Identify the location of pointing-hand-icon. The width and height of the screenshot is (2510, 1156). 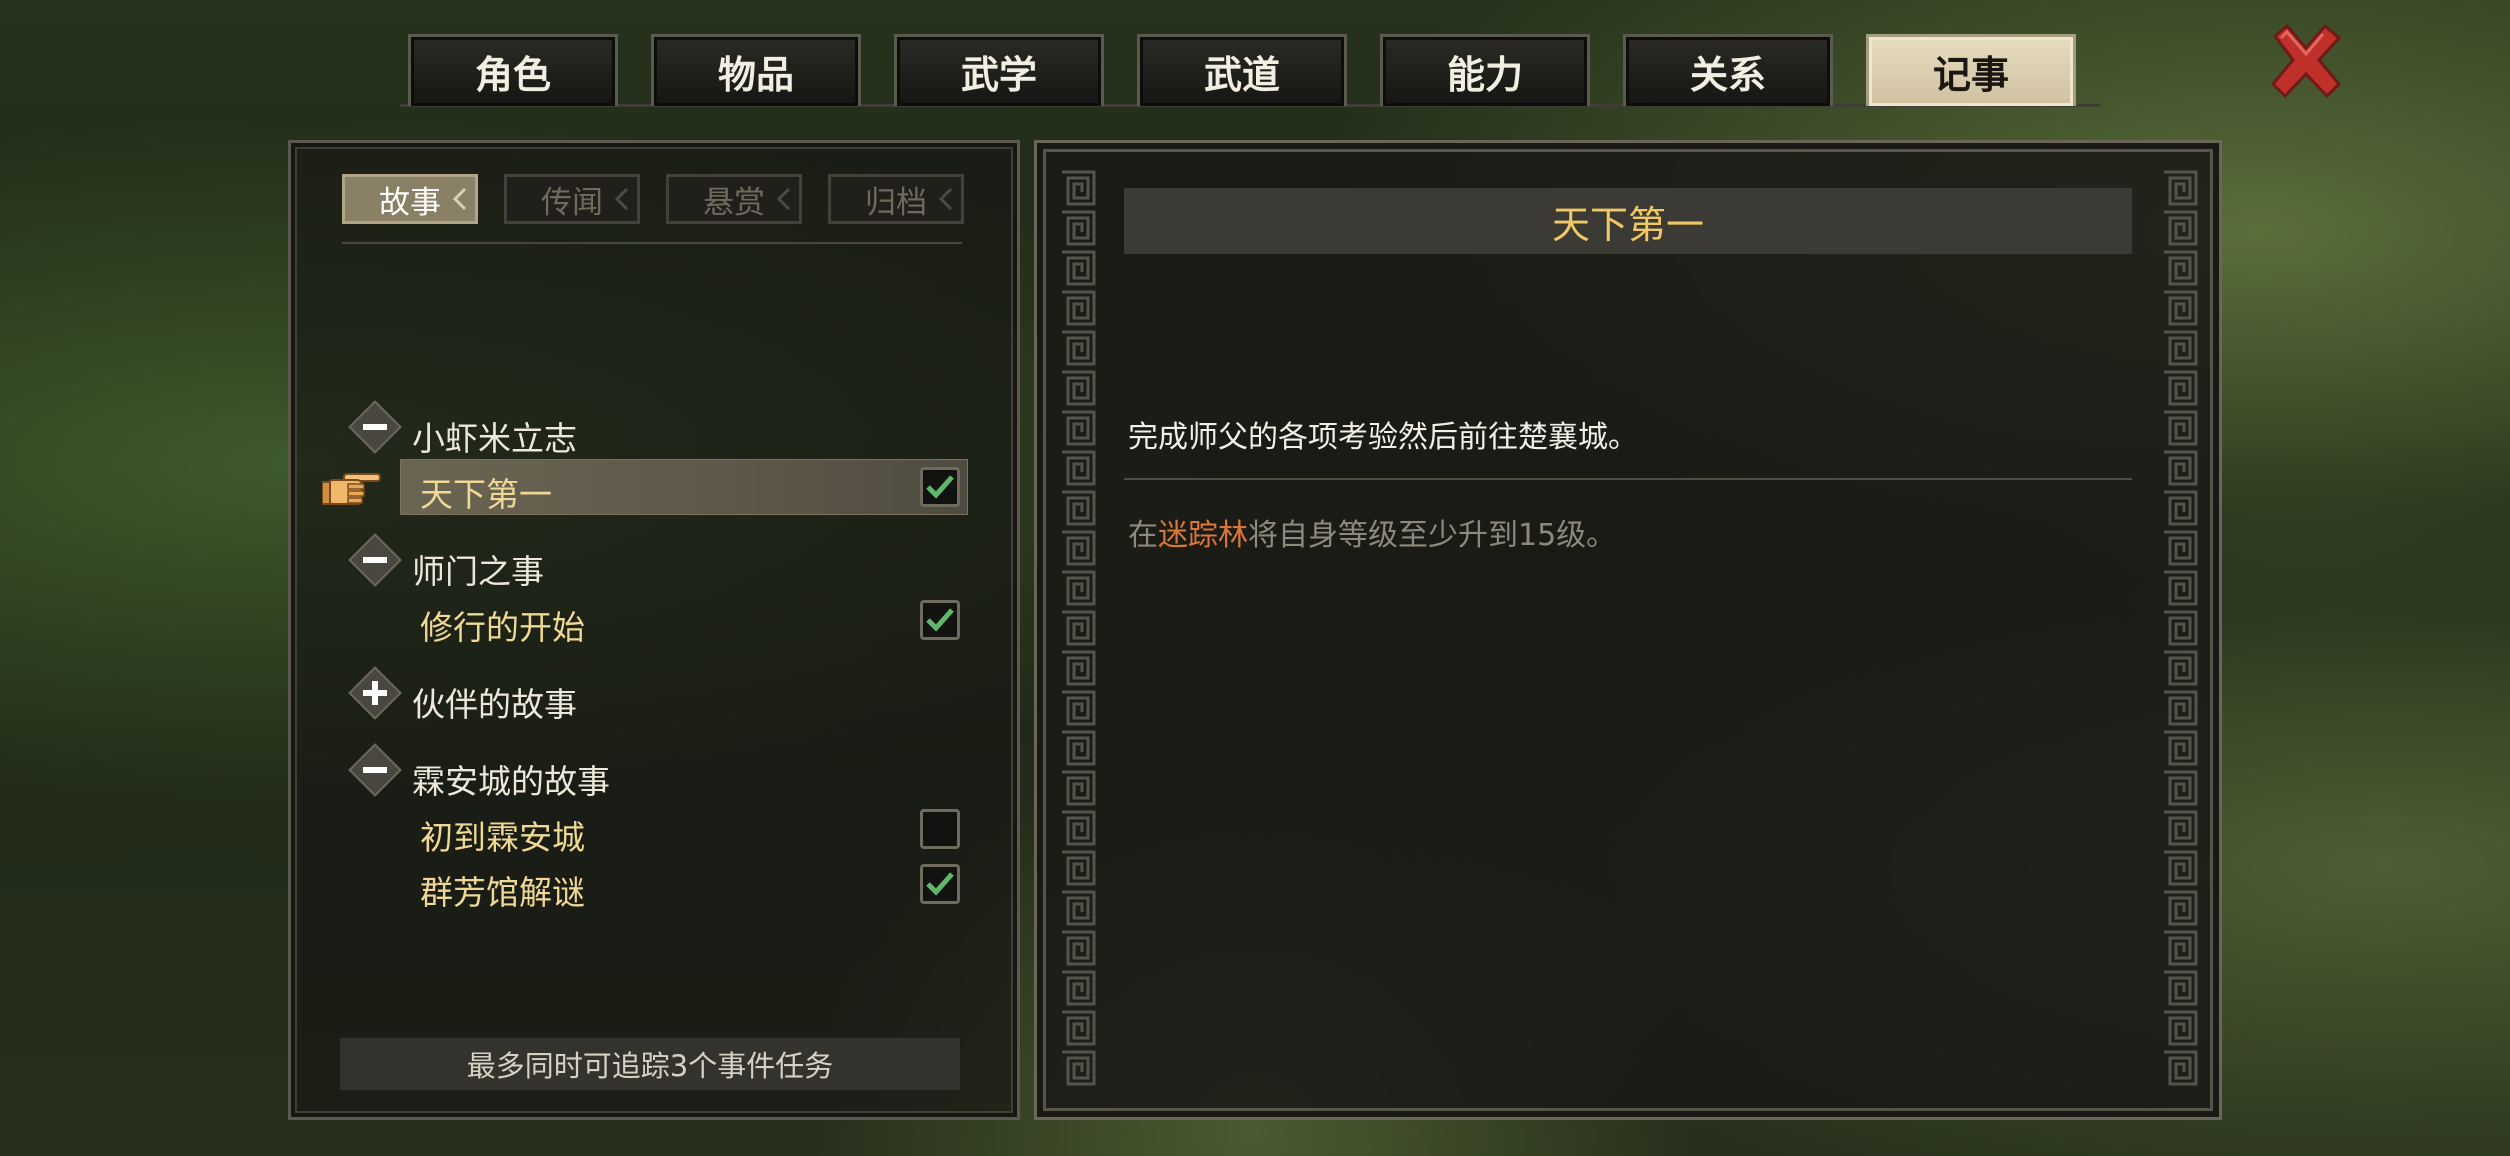
(351, 489).